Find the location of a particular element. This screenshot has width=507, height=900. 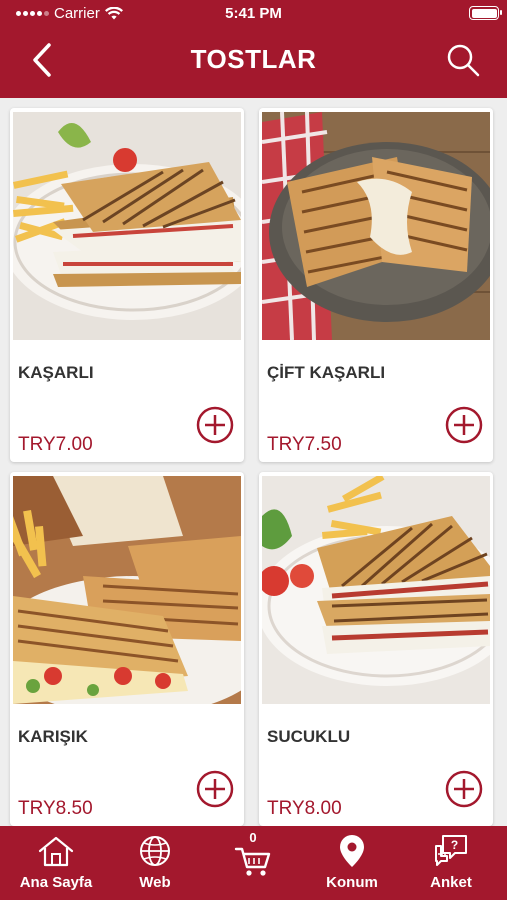

status-bar: Carrier 5:41 PM is located at coordinates (253, 14).